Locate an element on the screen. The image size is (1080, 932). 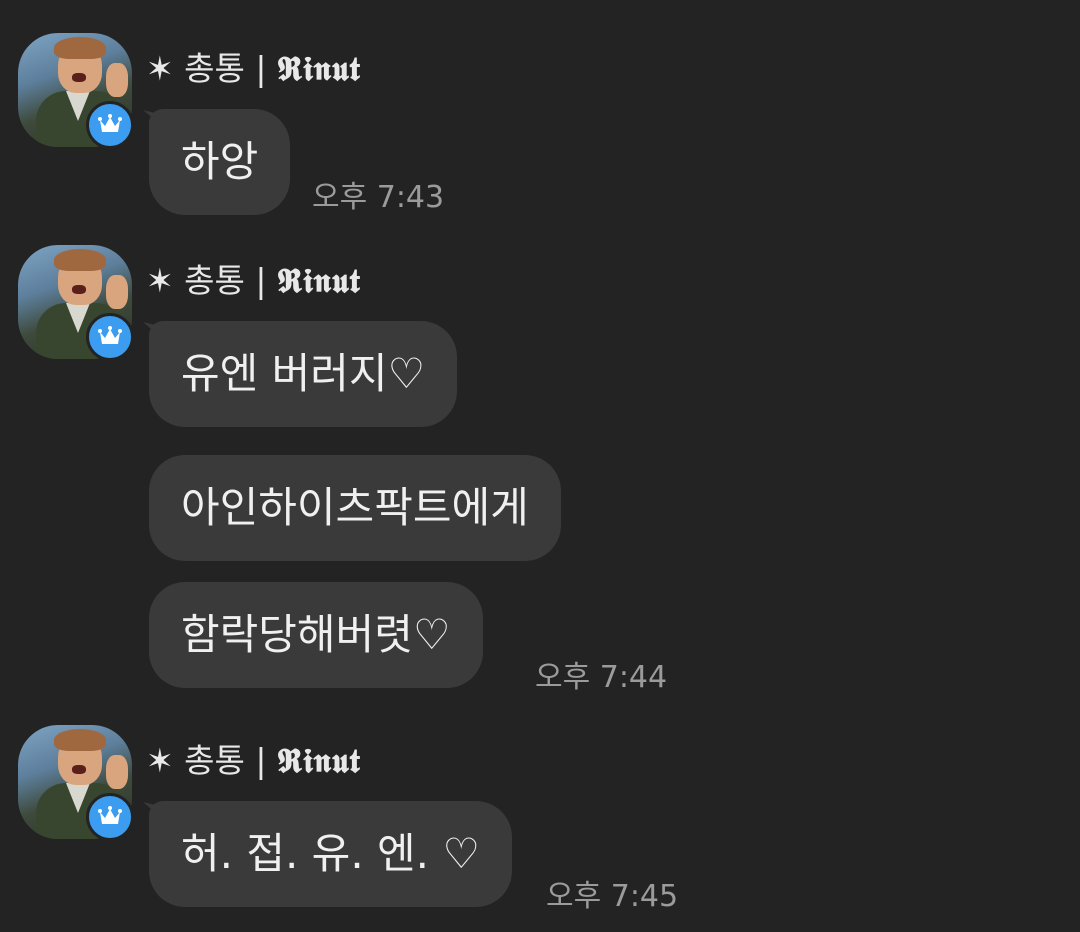
message-bubble: 유엔 버러지♡ is located at coordinates (303, 374).